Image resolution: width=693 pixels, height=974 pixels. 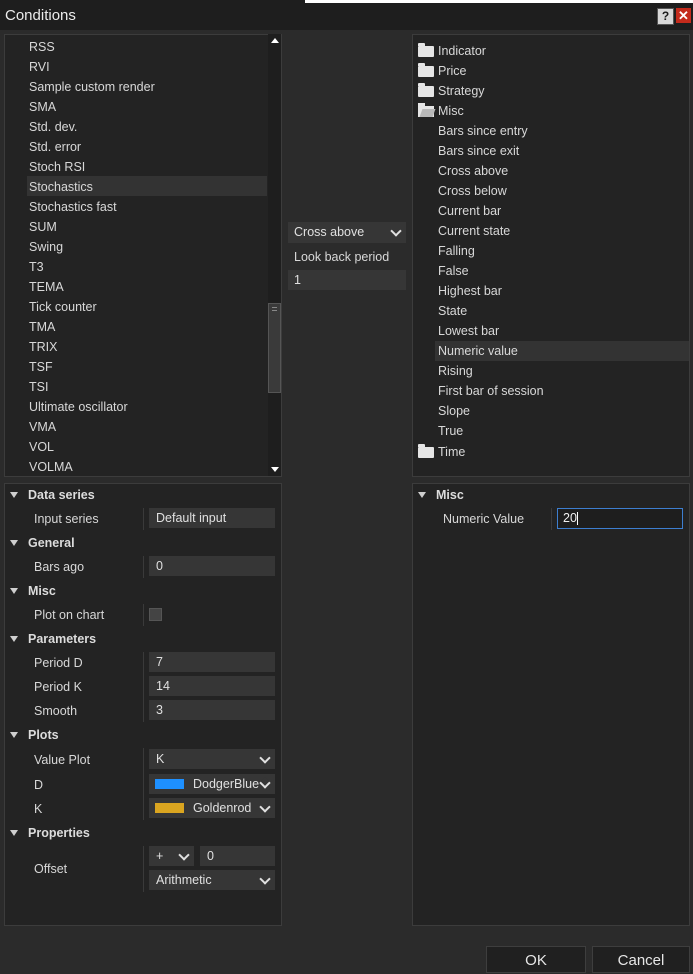 I want to click on scroll-up-button, so click(x=274, y=40).